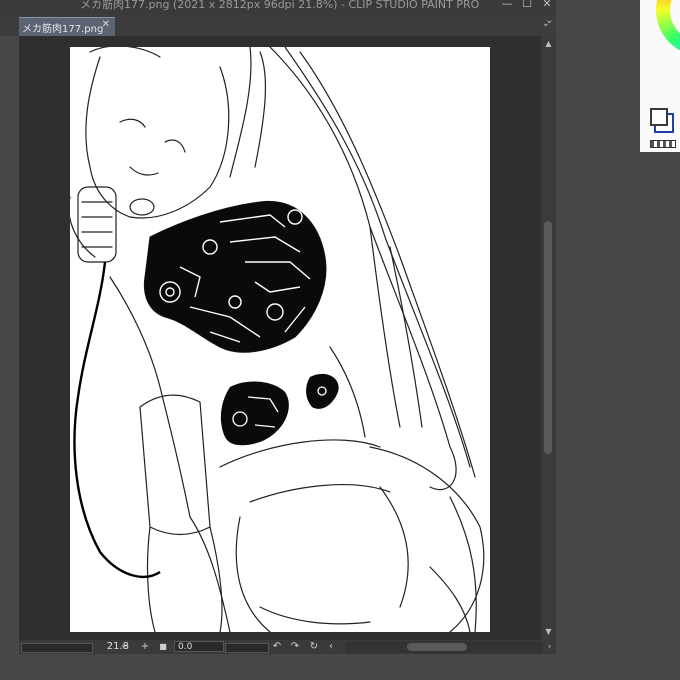  Describe the element at coordinates (547, 5) in the screenshot. I see `close-window-button: ✕` at that location.